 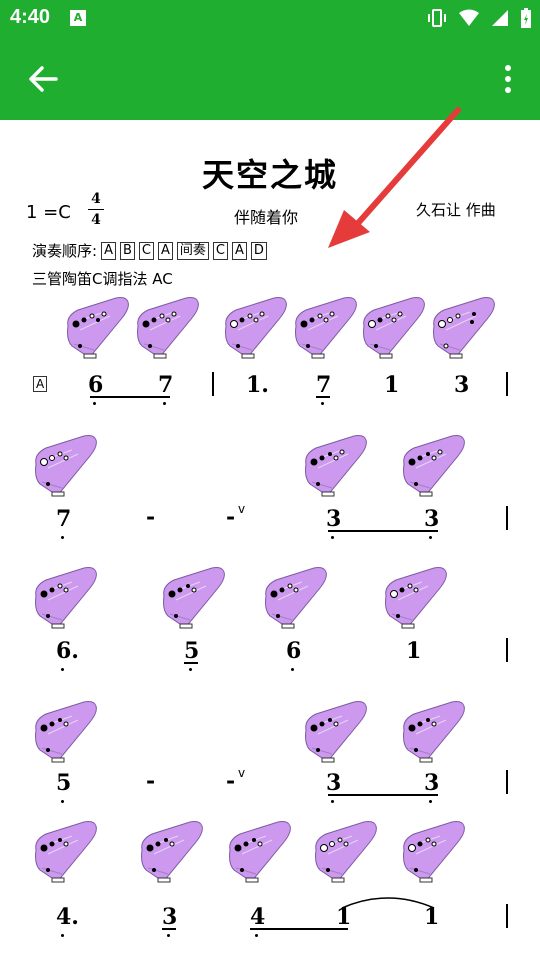 What do you see at coordinates (48, 212) in the screenshot?
I see `key-signature: 1 =C` at bounding box center [48, 212].